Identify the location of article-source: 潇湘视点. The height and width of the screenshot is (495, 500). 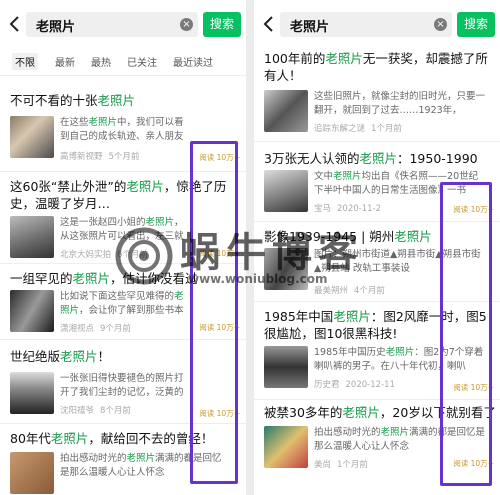
(77, 329).